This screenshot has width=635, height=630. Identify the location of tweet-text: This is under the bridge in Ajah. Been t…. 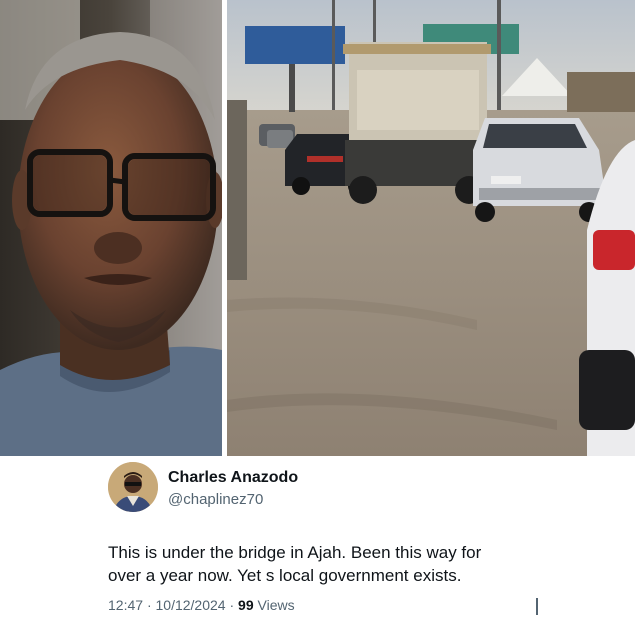
(328, 564).